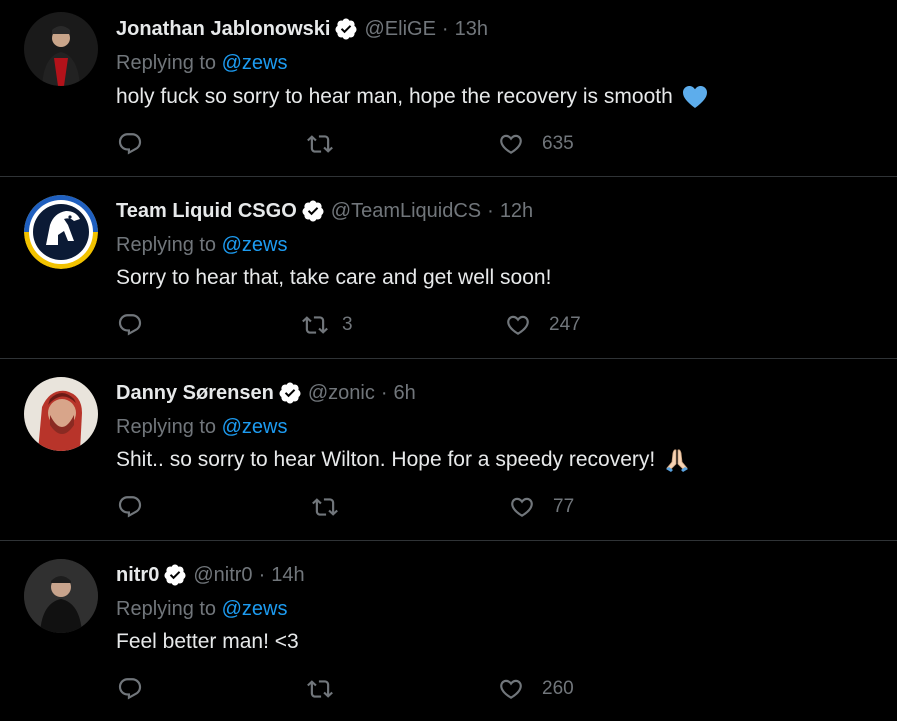 The width and height of the screenshot is (897, 721). Describe the element at coordinates (516, 211) in the screenshot. I see `timestamp: 12h` at that location.